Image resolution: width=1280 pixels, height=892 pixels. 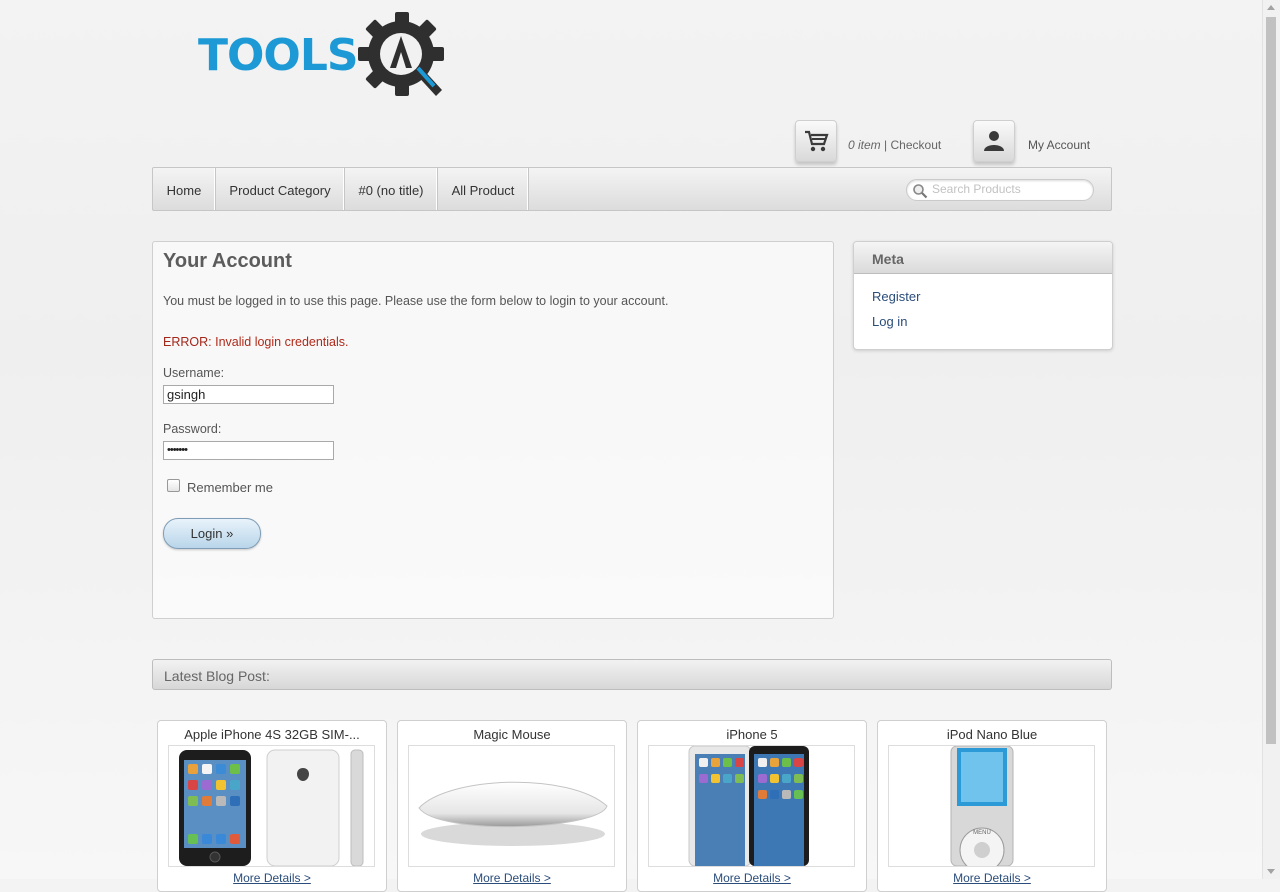 I want to click on search-box, so click(x=1000, y=190).